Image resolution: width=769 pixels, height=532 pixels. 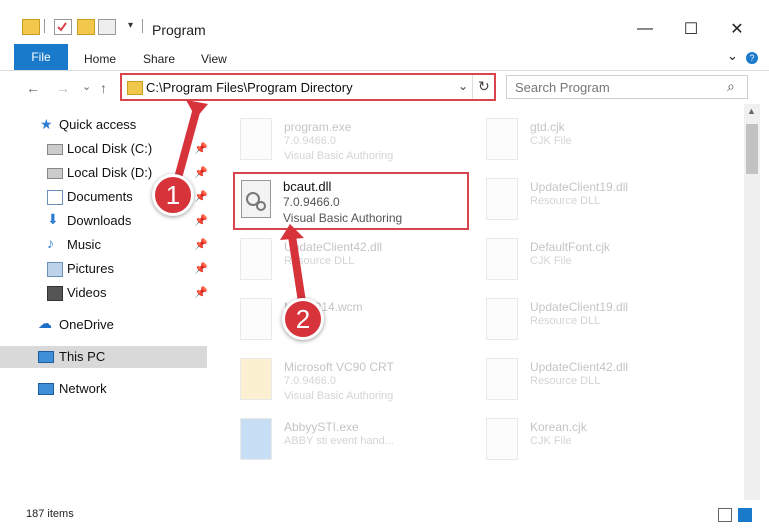 I want to click on arrow-1-head, so click(x=197, y=109).